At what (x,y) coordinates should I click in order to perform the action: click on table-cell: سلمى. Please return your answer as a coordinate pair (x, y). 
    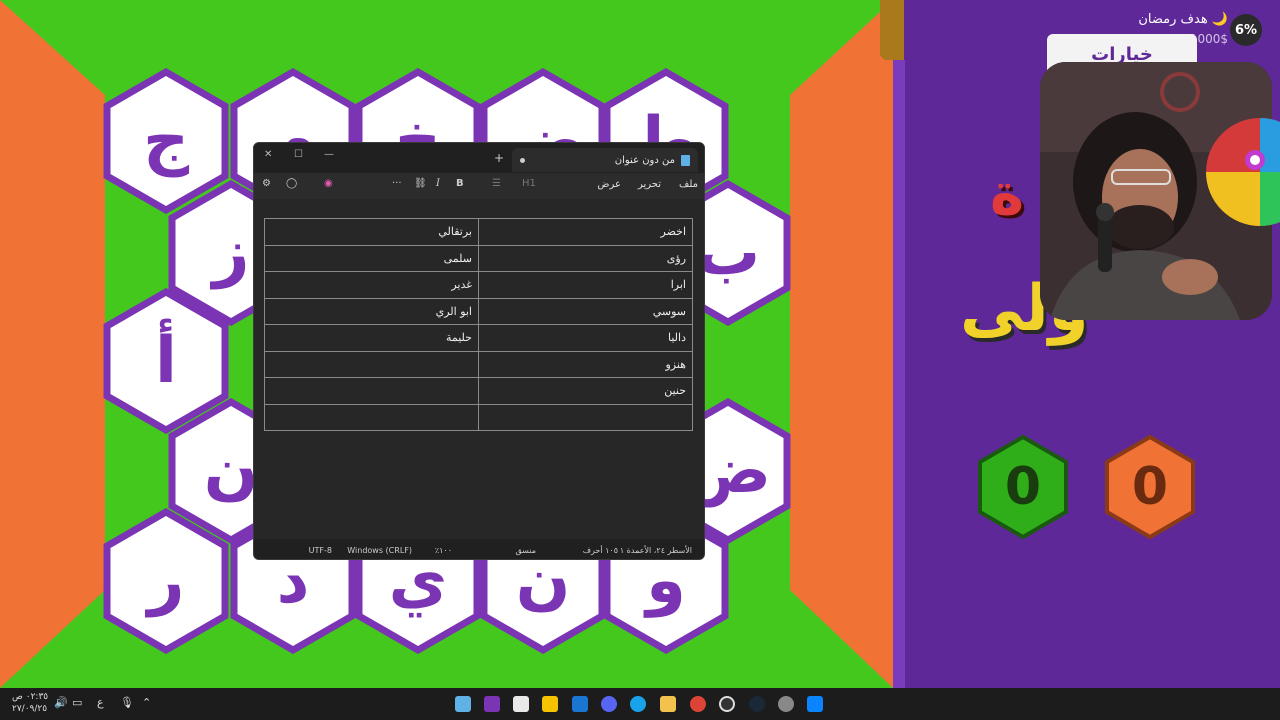
    Looking at the image, I should click on (371, 258).